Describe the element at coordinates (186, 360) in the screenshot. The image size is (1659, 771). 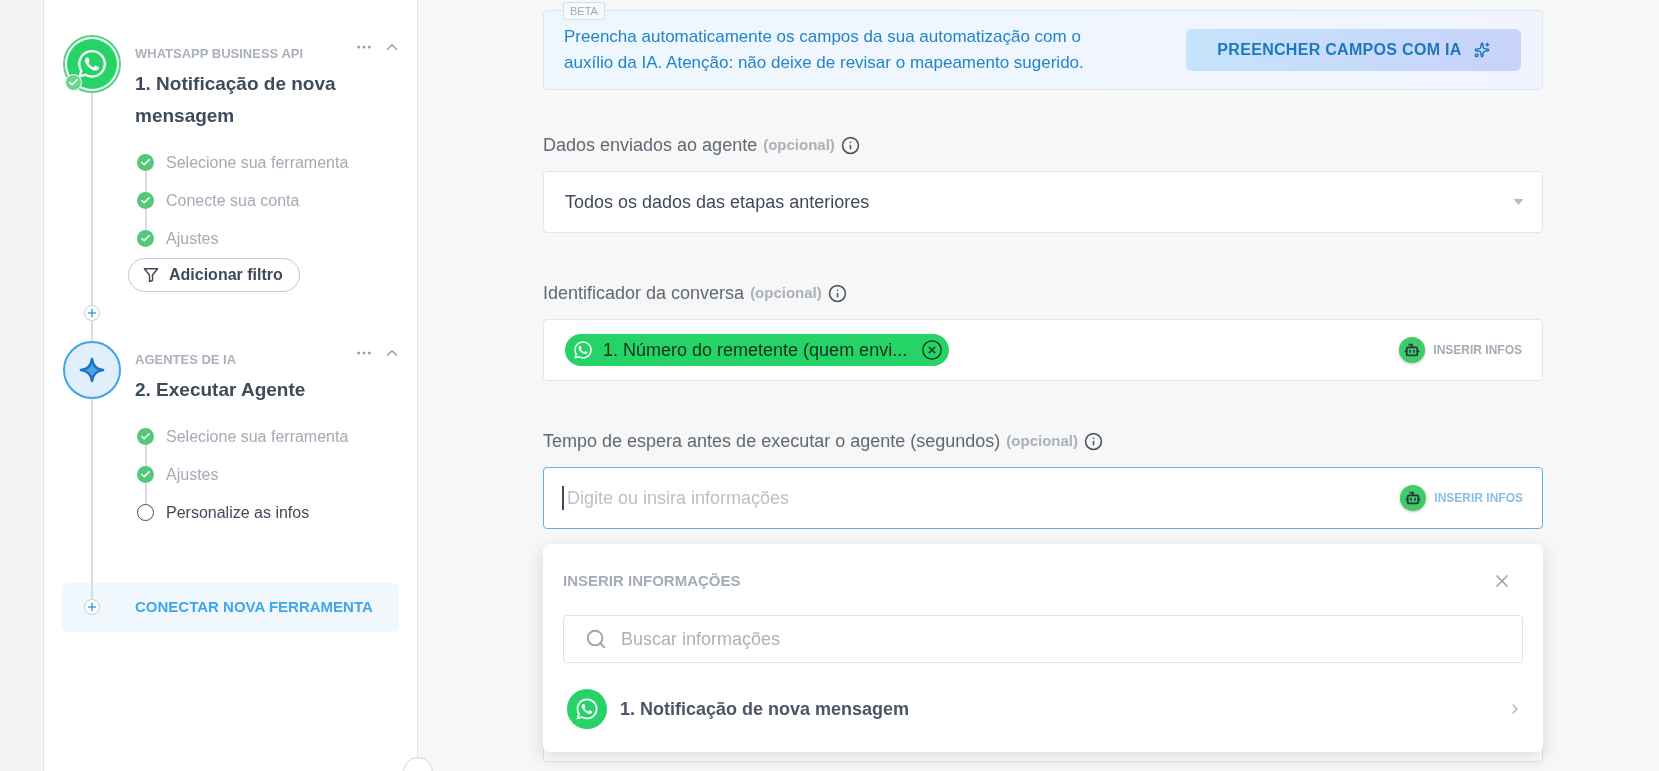
I see `app-name: AGENTES DE IA` at that location.